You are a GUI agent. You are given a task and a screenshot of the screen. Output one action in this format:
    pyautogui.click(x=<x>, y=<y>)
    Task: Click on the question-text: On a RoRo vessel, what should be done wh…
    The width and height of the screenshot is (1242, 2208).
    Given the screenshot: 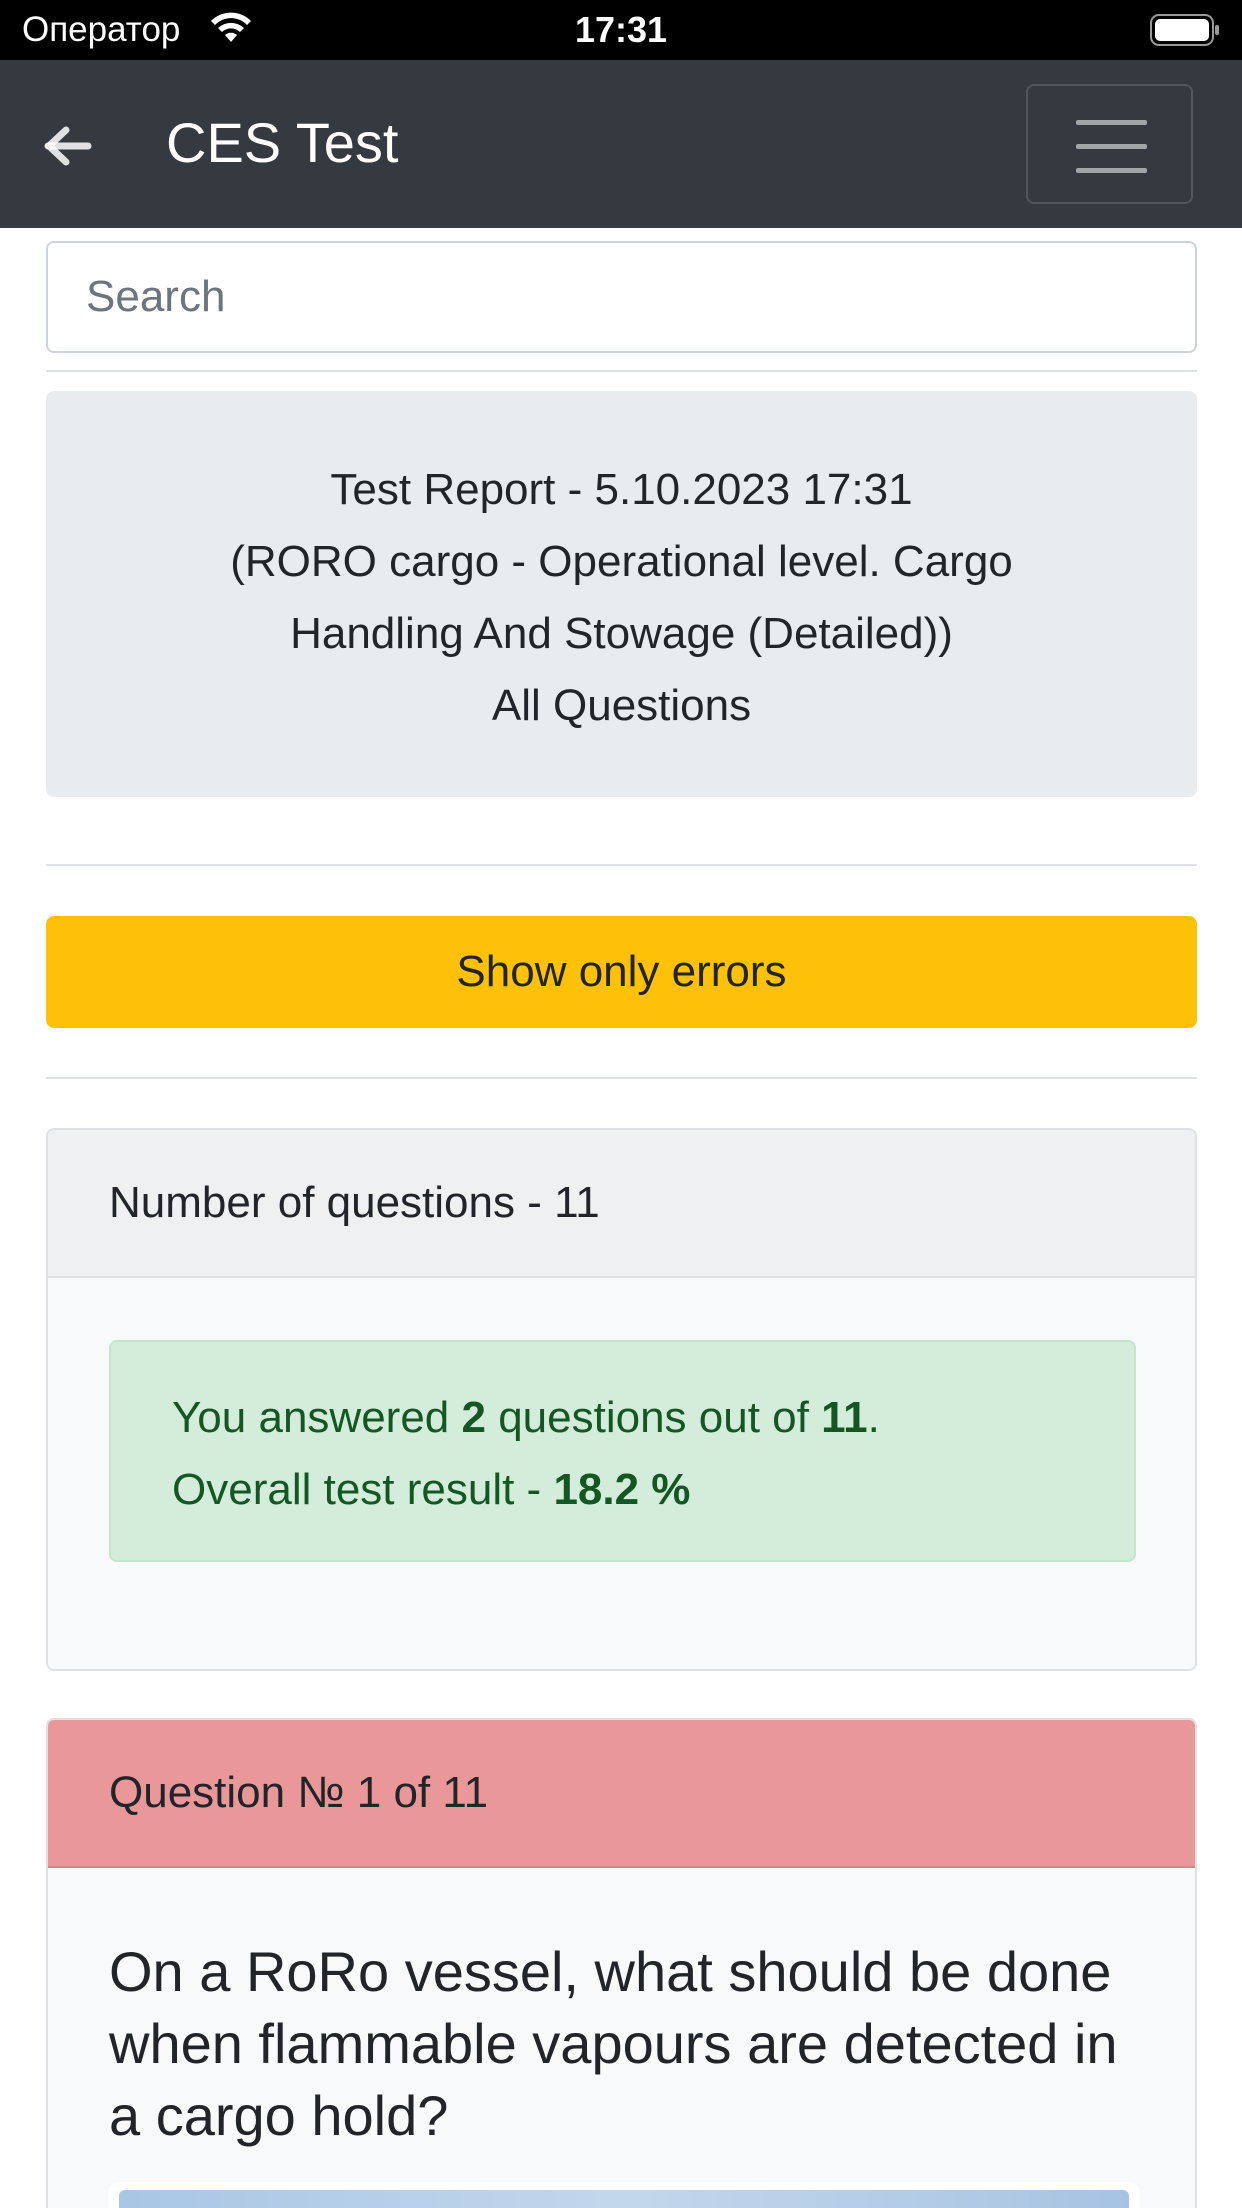 What is the action you would take?
    pyautogui.click(x=613, y=2043)
    